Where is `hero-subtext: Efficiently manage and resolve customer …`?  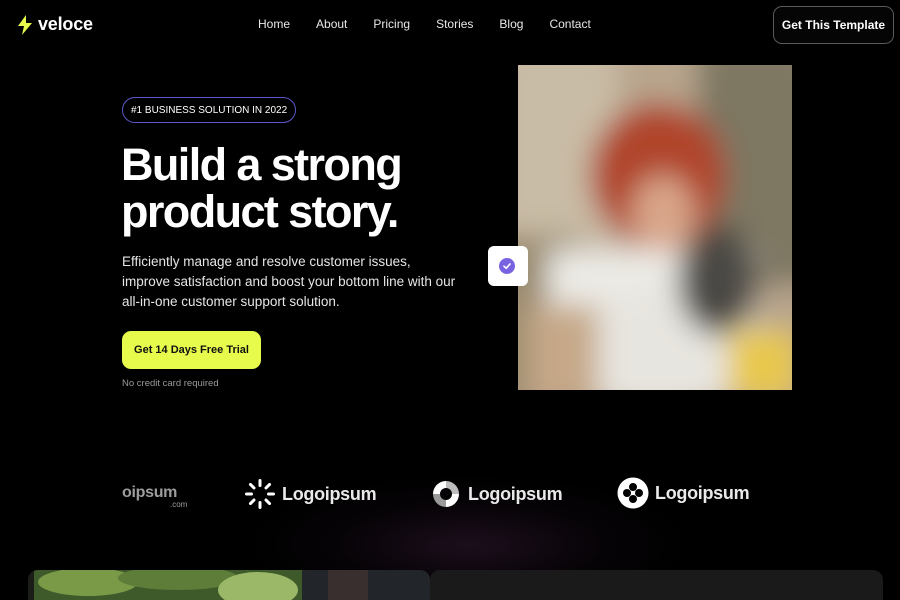 hero-subtext: Efficiently manage and resolve customer … is located at coordinates (289, 281).